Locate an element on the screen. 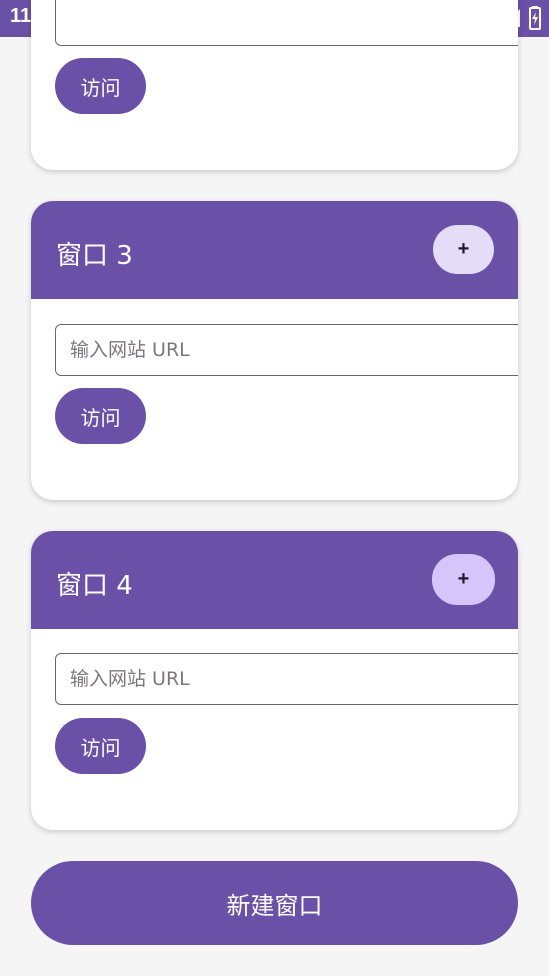  card-title: 窗口 3 is located at coordinates (94, 256).